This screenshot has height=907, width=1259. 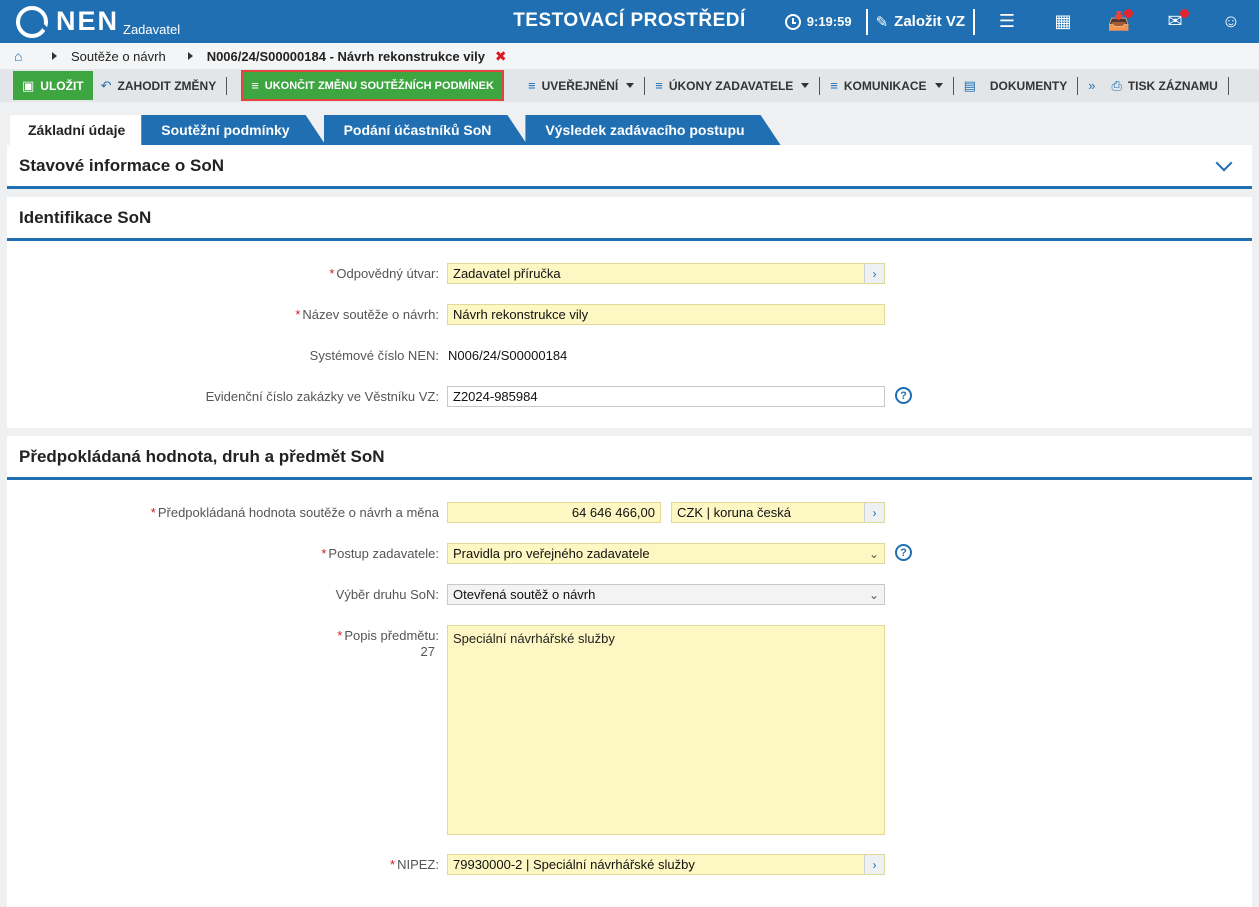 What do you see at coordinates (1028, 85) in the screenshot?
I see `documents-label: DOKUMENTY` at bounding box center [1028, 85].